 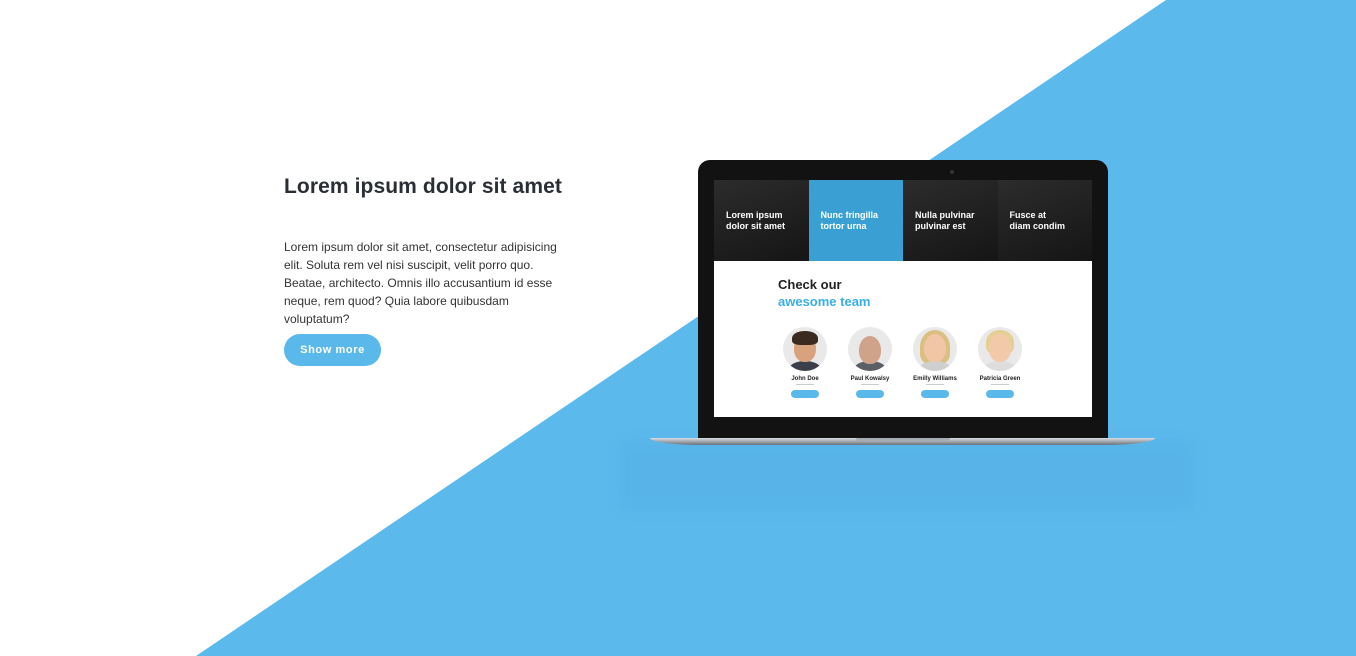 I want to click on member-name: John Doe, so click(x=805, y=379).